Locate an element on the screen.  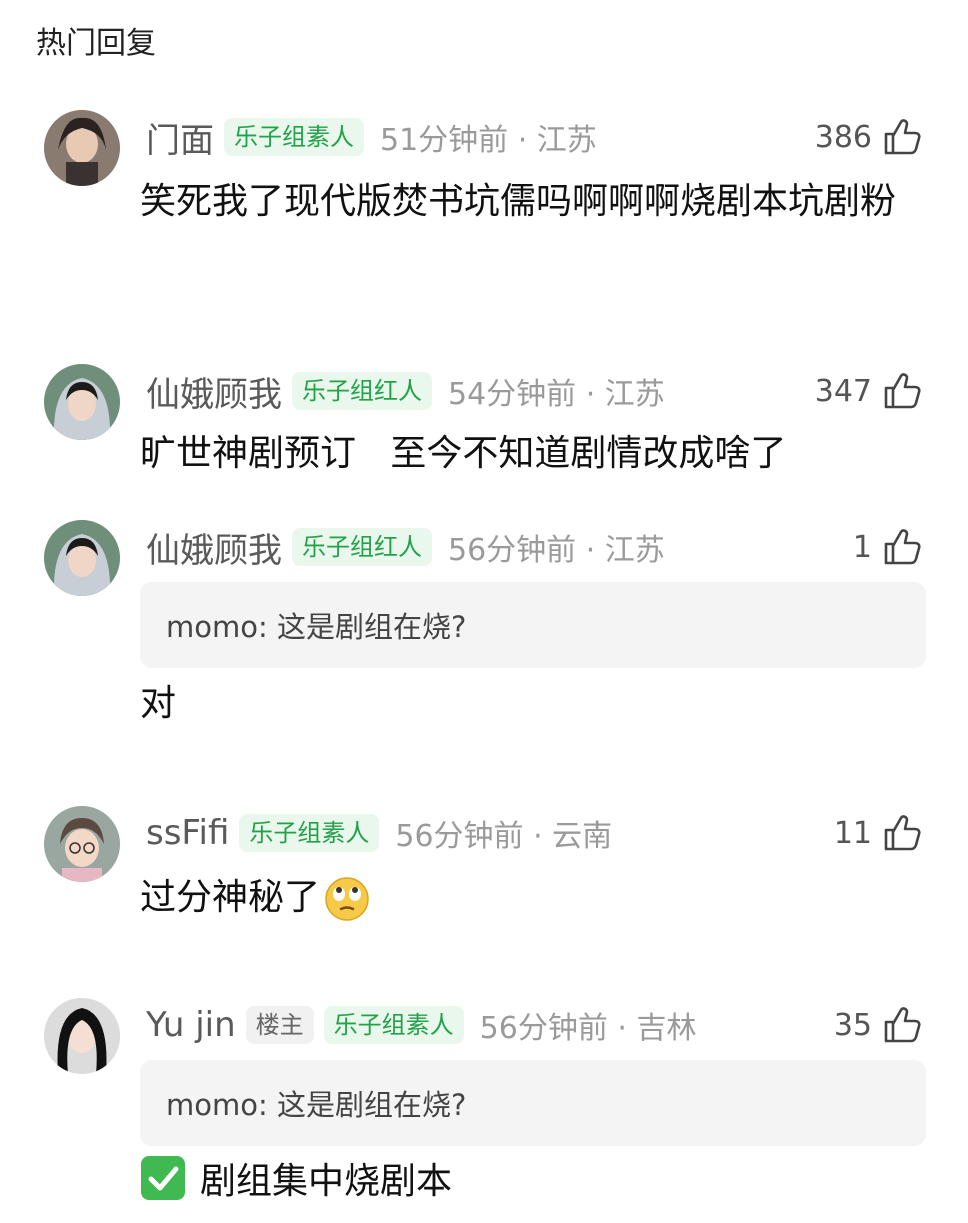
check-mark-icon is located at coordinates (163, 1178).